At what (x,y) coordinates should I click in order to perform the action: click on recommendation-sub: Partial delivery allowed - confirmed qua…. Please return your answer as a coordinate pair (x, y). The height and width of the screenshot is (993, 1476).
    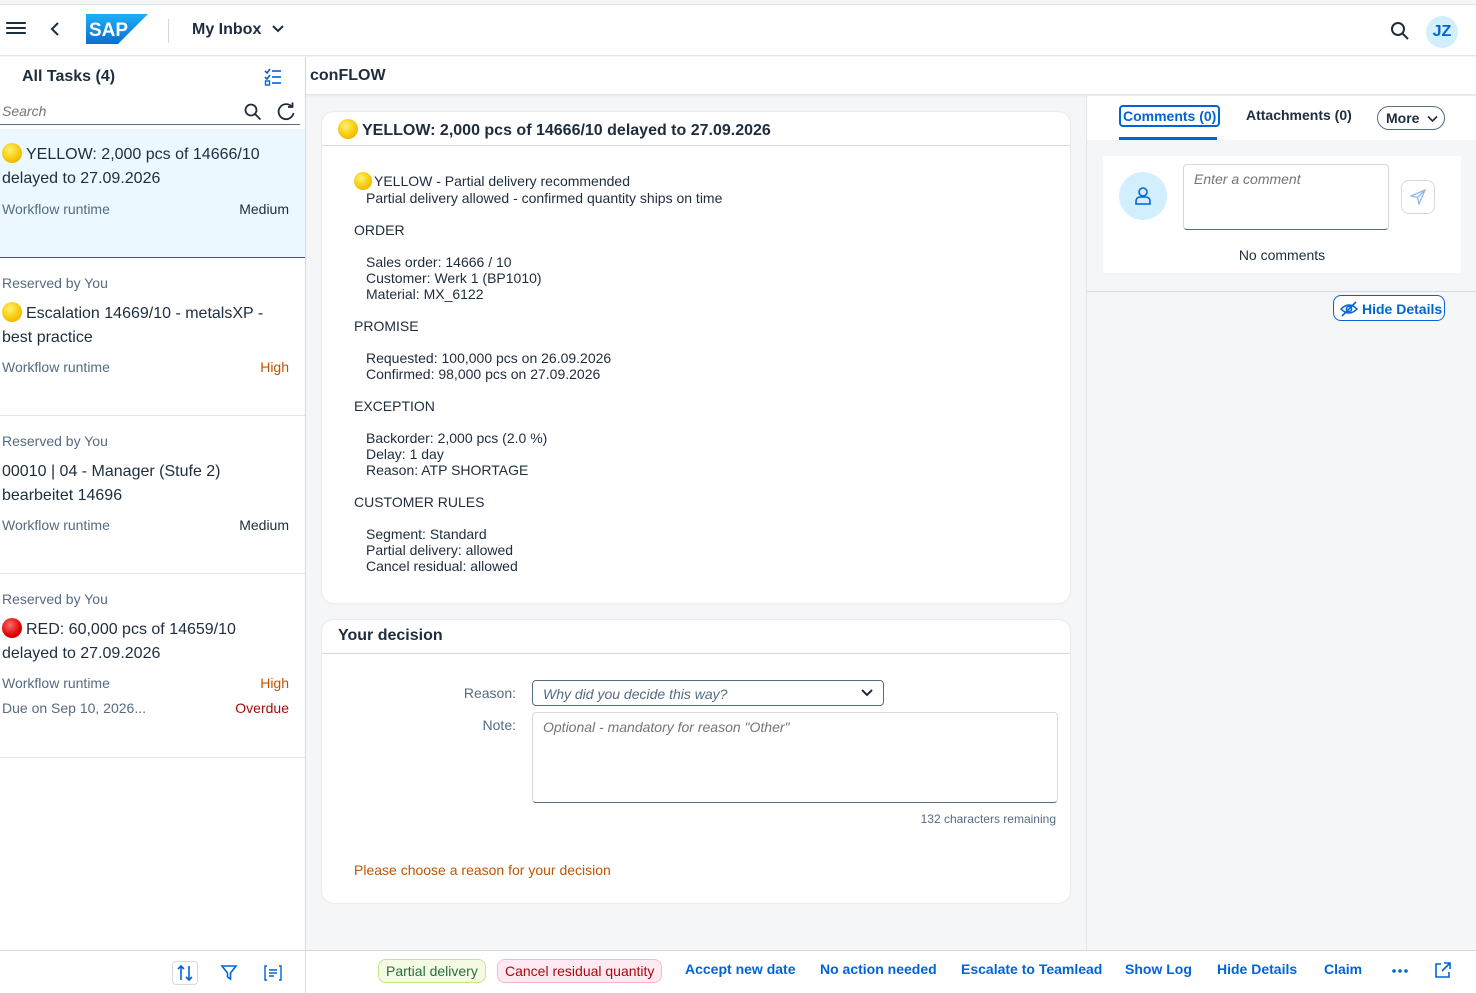
    Looking at the image, I should click on (544, 198).